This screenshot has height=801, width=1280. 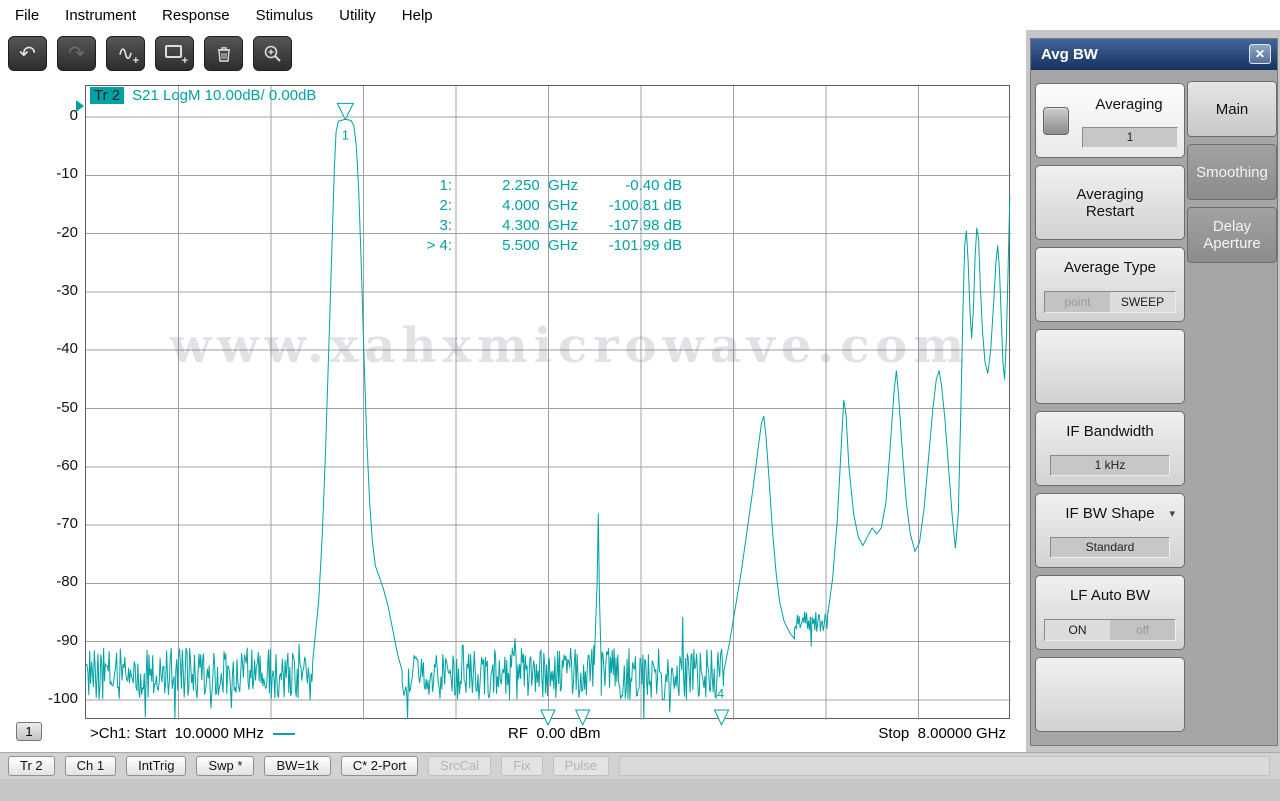 What do you see at coordinates (156, 766) in the screenshot?
I see `status-button-inttrig: IntTrig` at bounding box center [156, 766].